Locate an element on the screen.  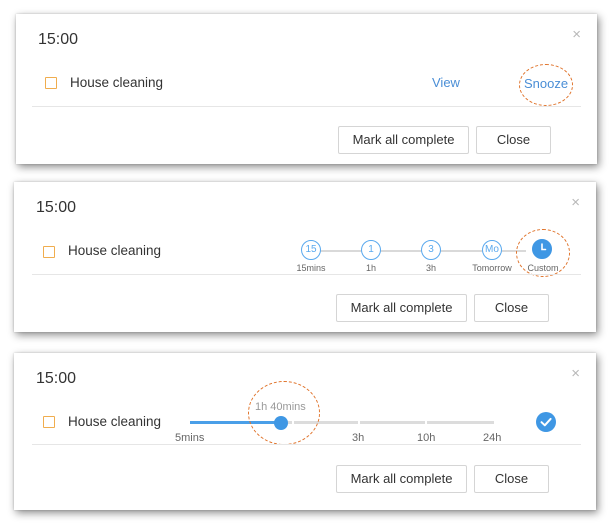
snooze-1h-option: 1 is located at coordinates (371, 250).